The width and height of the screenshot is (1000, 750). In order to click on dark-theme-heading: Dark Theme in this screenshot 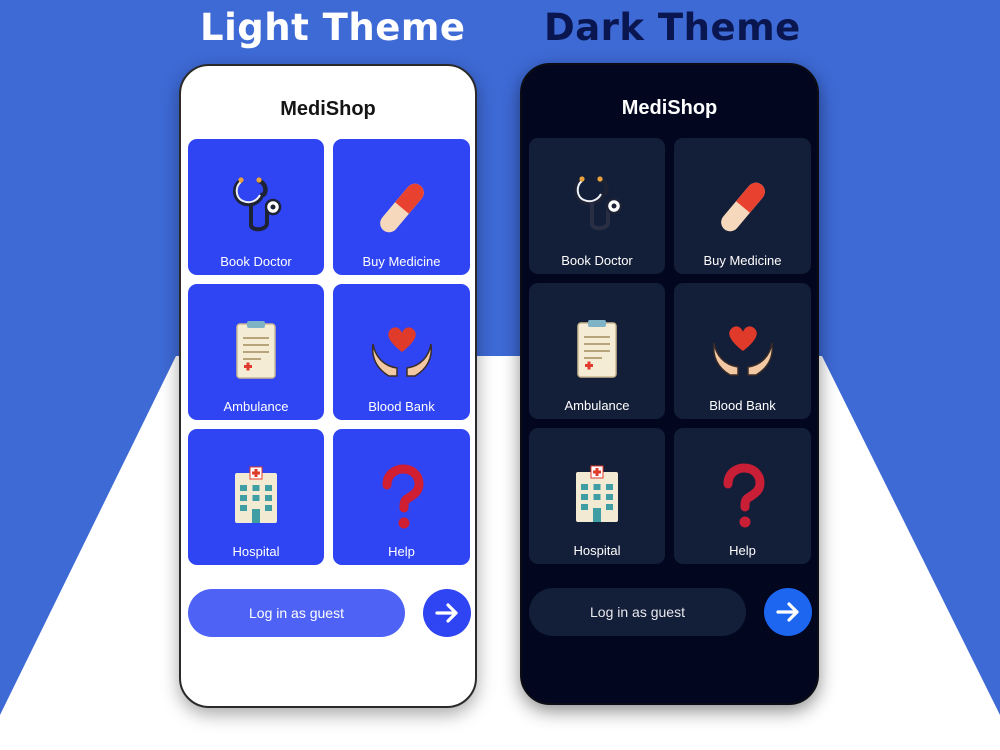, I will do `click(672, 27)`.